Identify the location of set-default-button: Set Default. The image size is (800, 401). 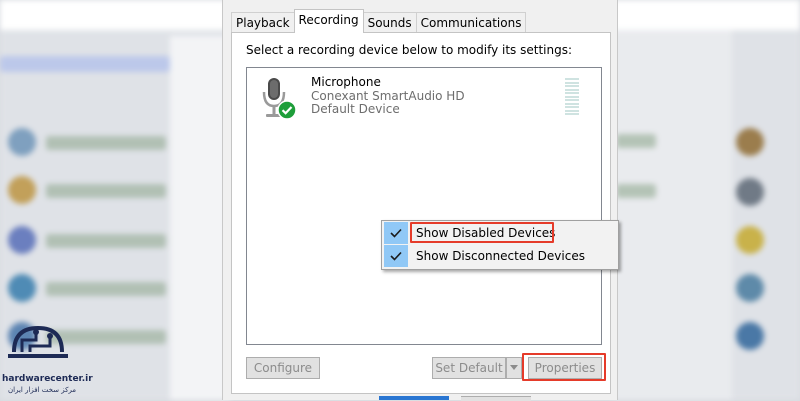
(469, 368).